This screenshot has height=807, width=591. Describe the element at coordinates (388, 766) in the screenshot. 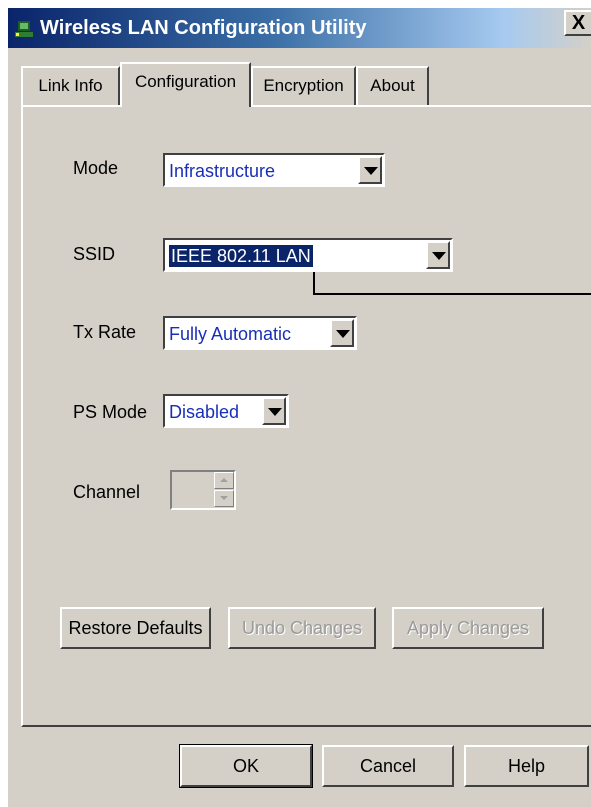

I see `cancel-button: Cancel` at that location.